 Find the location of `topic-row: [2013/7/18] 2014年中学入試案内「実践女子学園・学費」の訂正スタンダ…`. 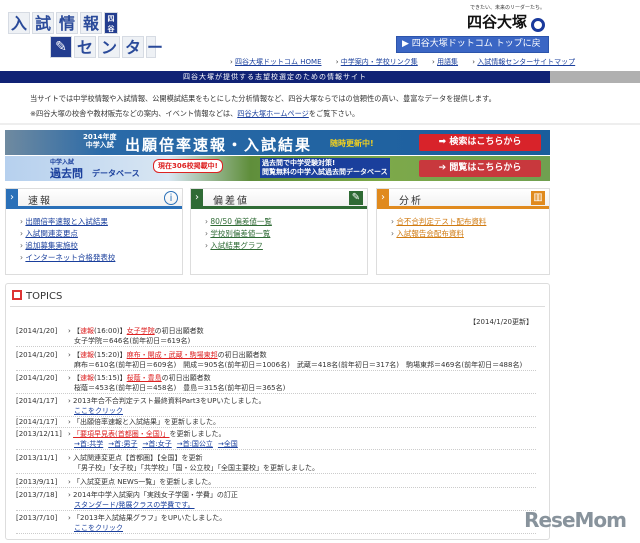

topic-row: [2013/7/18] 2014年中学入試案内「実践女子学園・学費」の訂正スタンダ… is located at coordinates (276, 500).